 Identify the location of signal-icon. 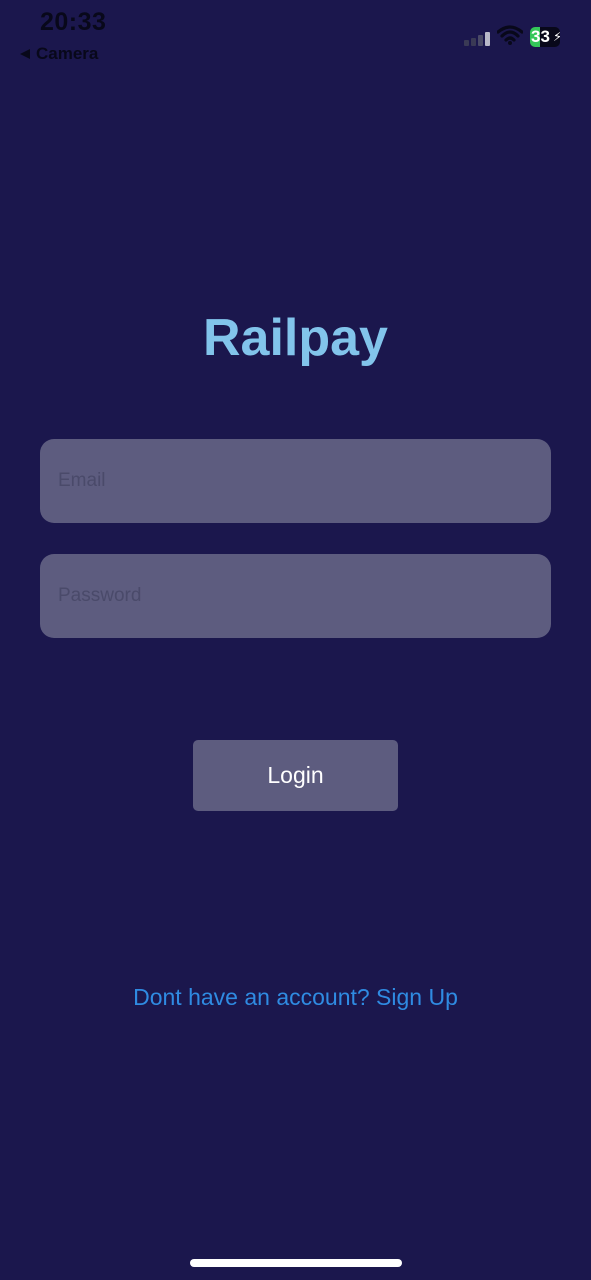
(477, 39).